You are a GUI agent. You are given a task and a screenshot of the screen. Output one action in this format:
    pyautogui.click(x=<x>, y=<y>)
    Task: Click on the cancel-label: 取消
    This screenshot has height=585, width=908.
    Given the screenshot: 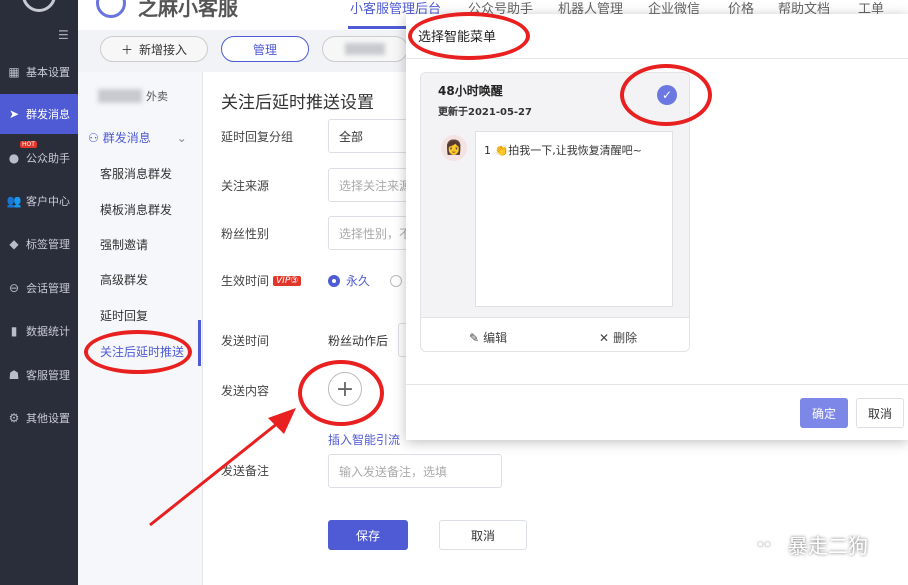 What is the action you would take?
    pyautogui.click(x=482, y=535)
    